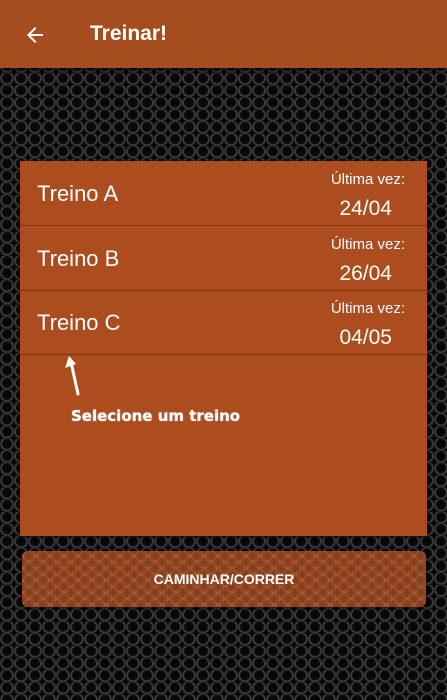 The height and width of the screenshot is (700, 447). What do you see at coordinates (79, 322) in the screenshot?
I see `workout-name: Treino C` at bounding box center [79, 322].